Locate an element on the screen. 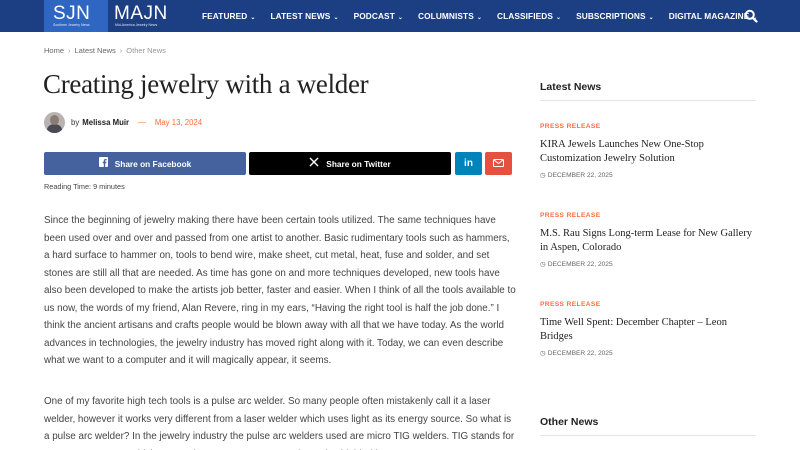 The image size is (800, 450). nav-item-latest-news: LATEST NEWS ⌄ is located at coordinates (305, 16).